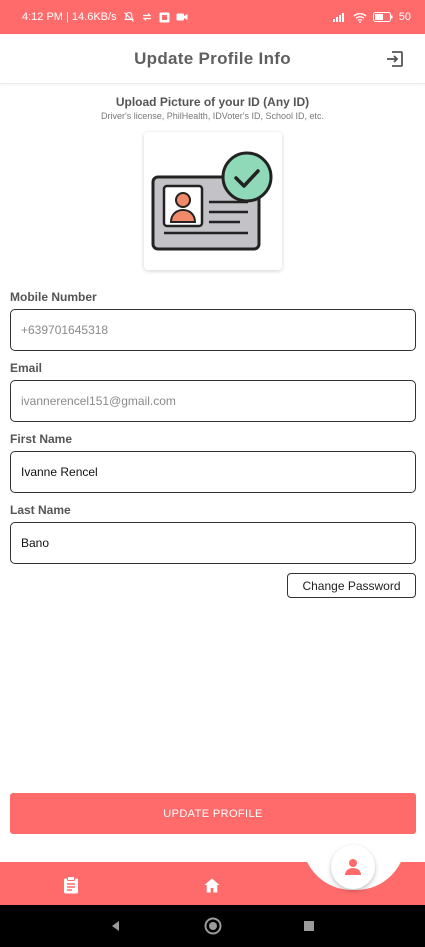 This screenshot has height=947, width=425. I want to click on email-label: Email, so click(26, 368).